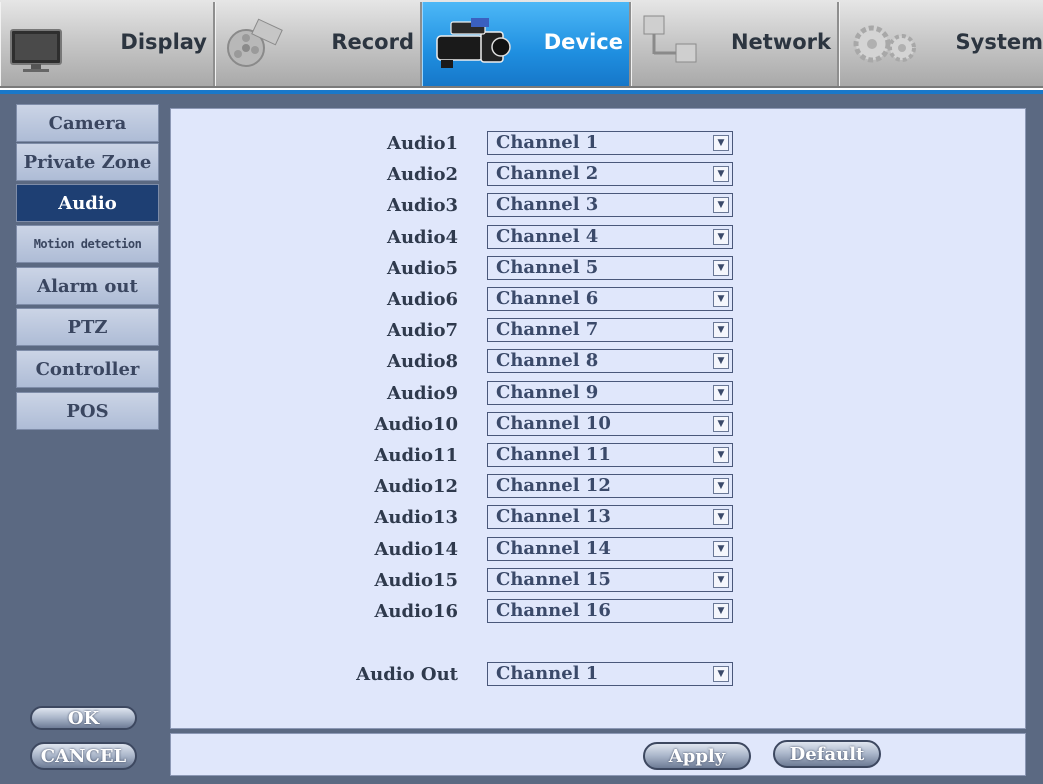 The height and width of the screenshot is (784, 1043). Describe the element at coordinates (416, 611) in the screenshot. I see `audio-row-label: Audio16` at that location.